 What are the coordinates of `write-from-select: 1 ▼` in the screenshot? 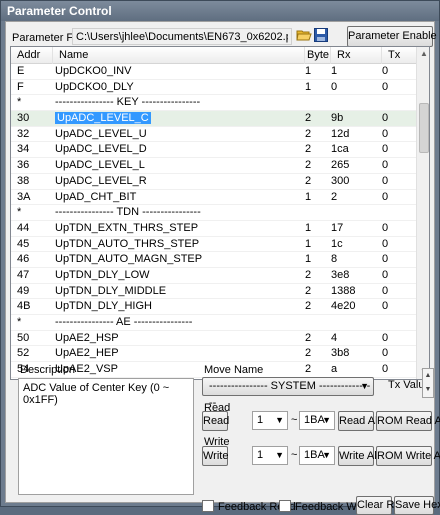 It's located at (270, 455).